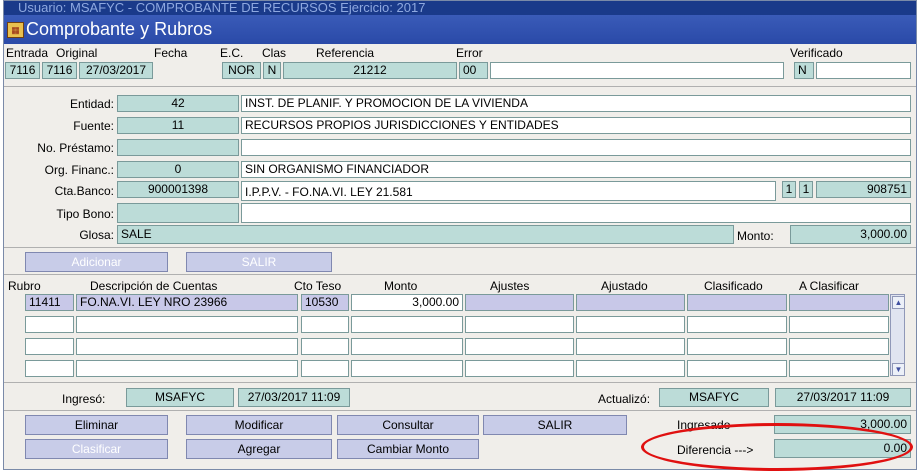  What do you see at coordinates (370, 70) in the screenshot?
I see `referencia-field: 21212` at bounding box center [370, 70].